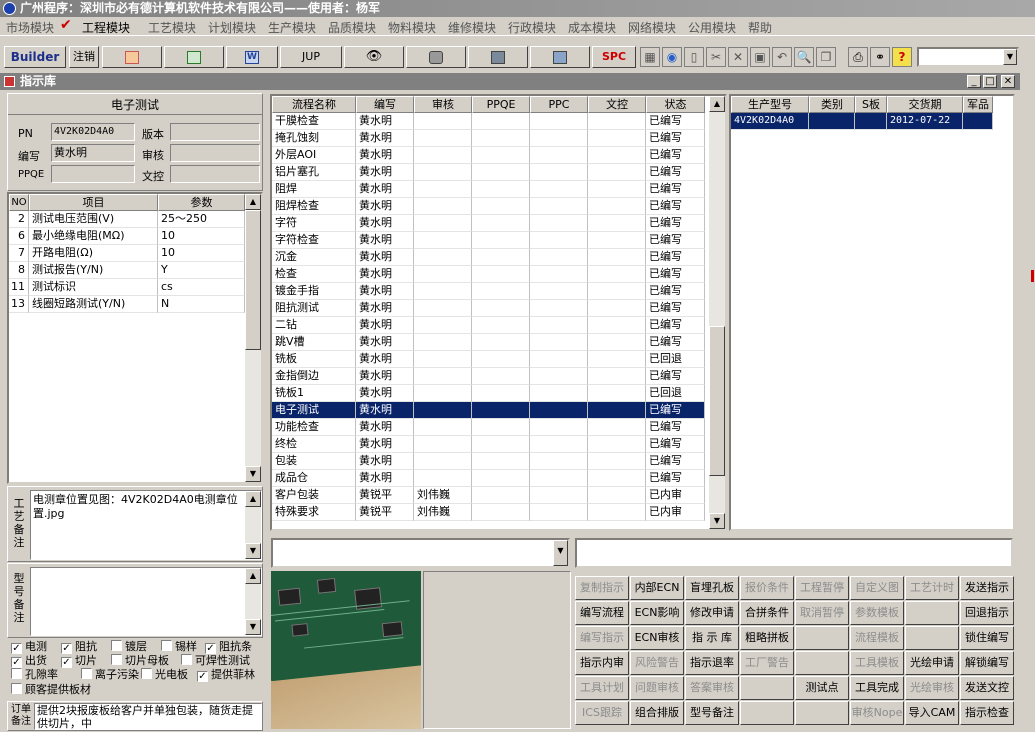  I want to click on checkbox-1: ✓ 阻抗, so click(79, 647).